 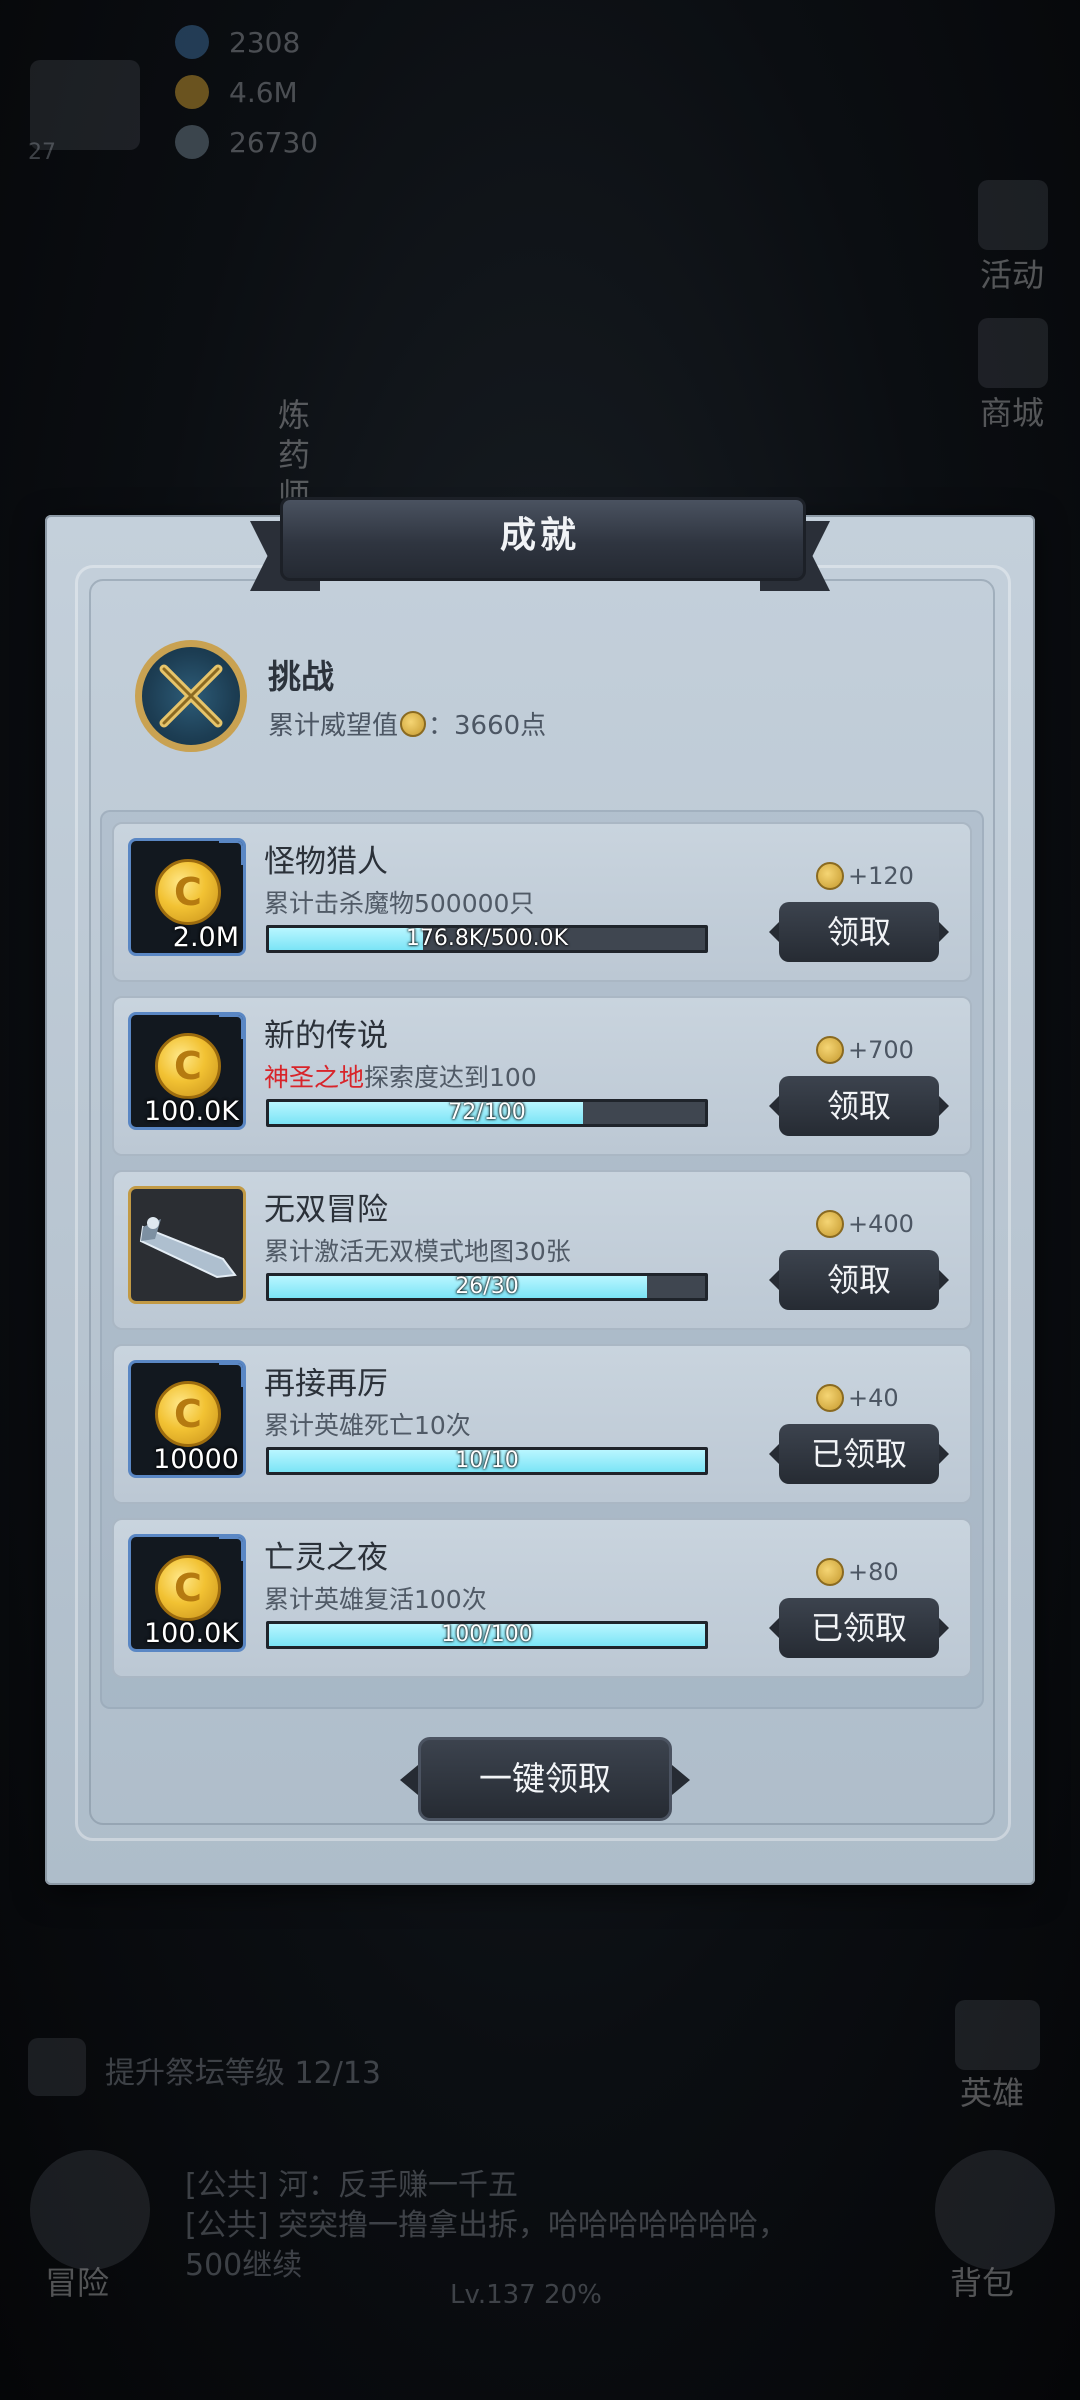 I want to click on reward-thumb: C 2.0M, so click(x=187, y=897).